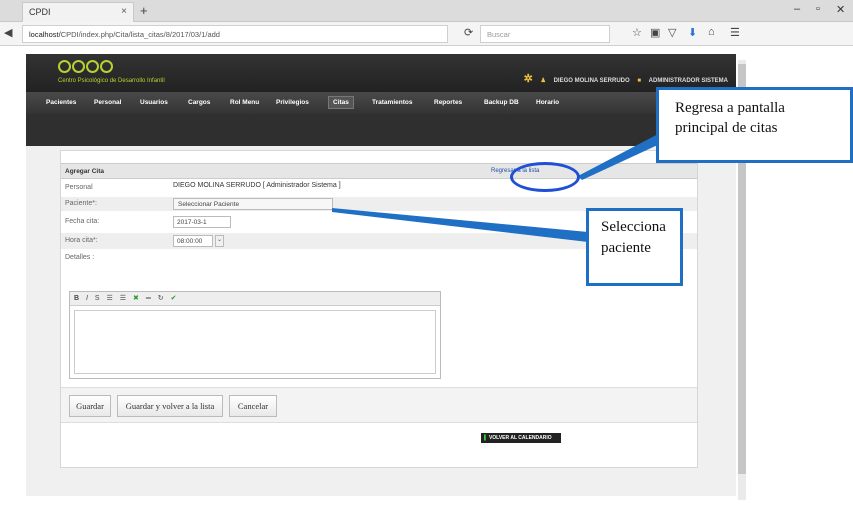  I want to click on url-host: localhost/, so click(45, 34).